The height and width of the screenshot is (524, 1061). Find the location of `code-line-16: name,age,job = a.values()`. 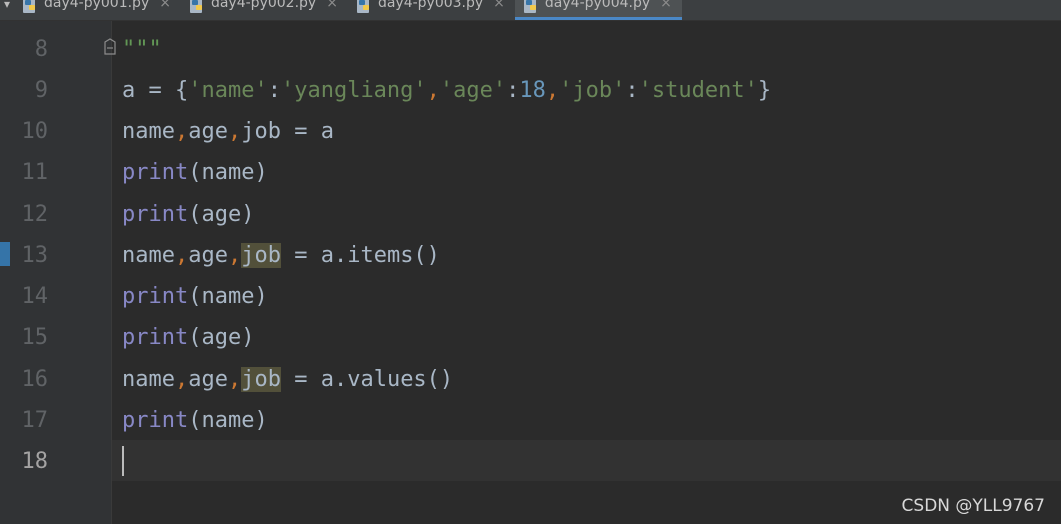

code-line-16: name,age,job = a.values() is located at coordinates (287, 379).